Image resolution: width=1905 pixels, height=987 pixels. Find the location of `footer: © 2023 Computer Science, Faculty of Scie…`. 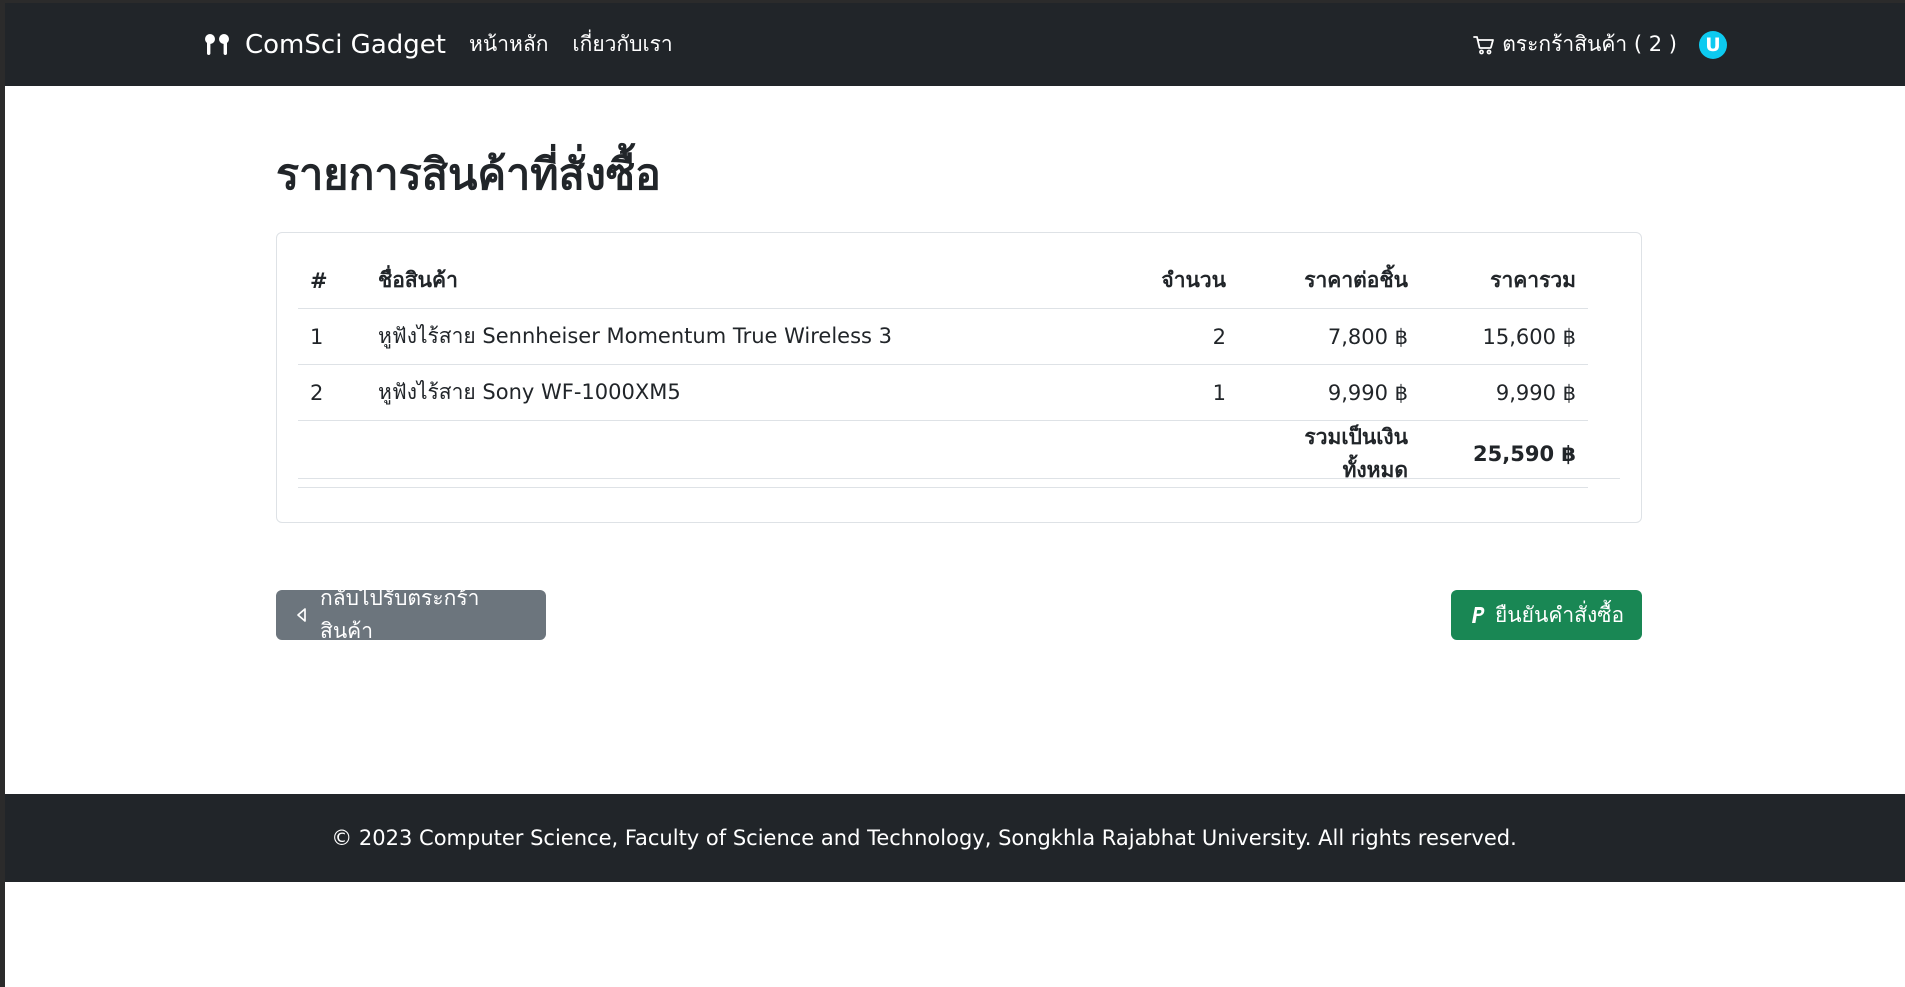

footer: © 2023 Computer Science, Faculty of Scie… is located at coordinates (955, 838).